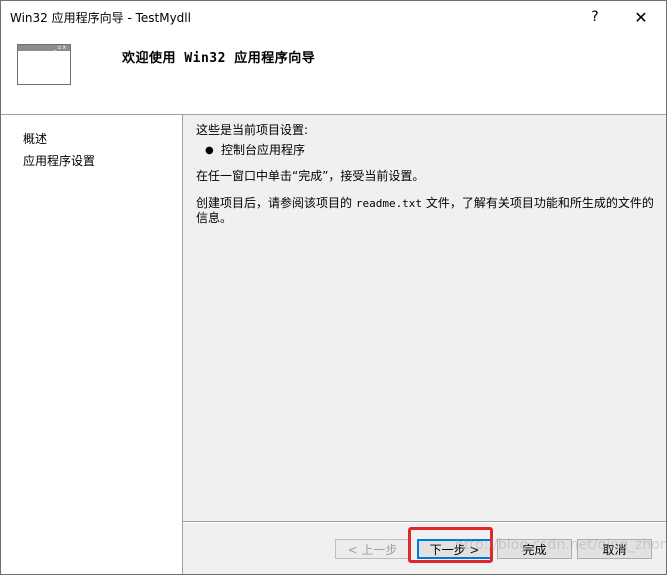 The image size is (667, 575). What do you see at coordinates (641, 17) in the screenshot?
I see `close-button: ✕` at bounding box center [641, 17].